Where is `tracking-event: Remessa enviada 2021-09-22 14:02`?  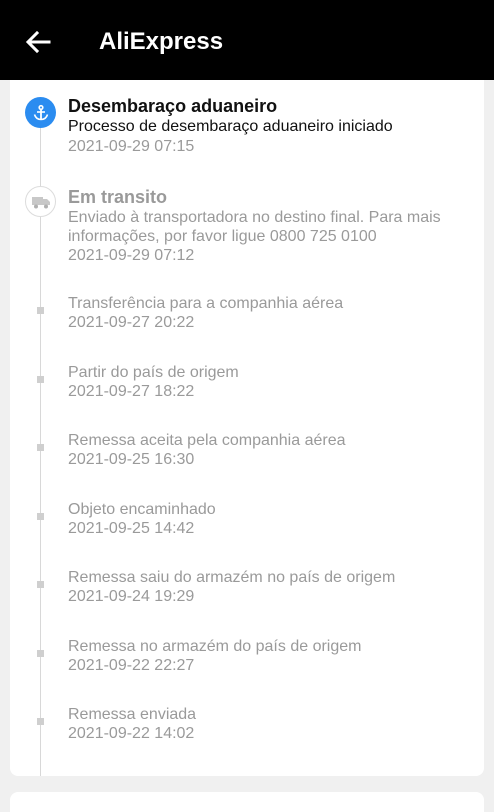
tracking-event: Remessa enviada 2021-09-22 14:02 is located at coordinates (268, 724).